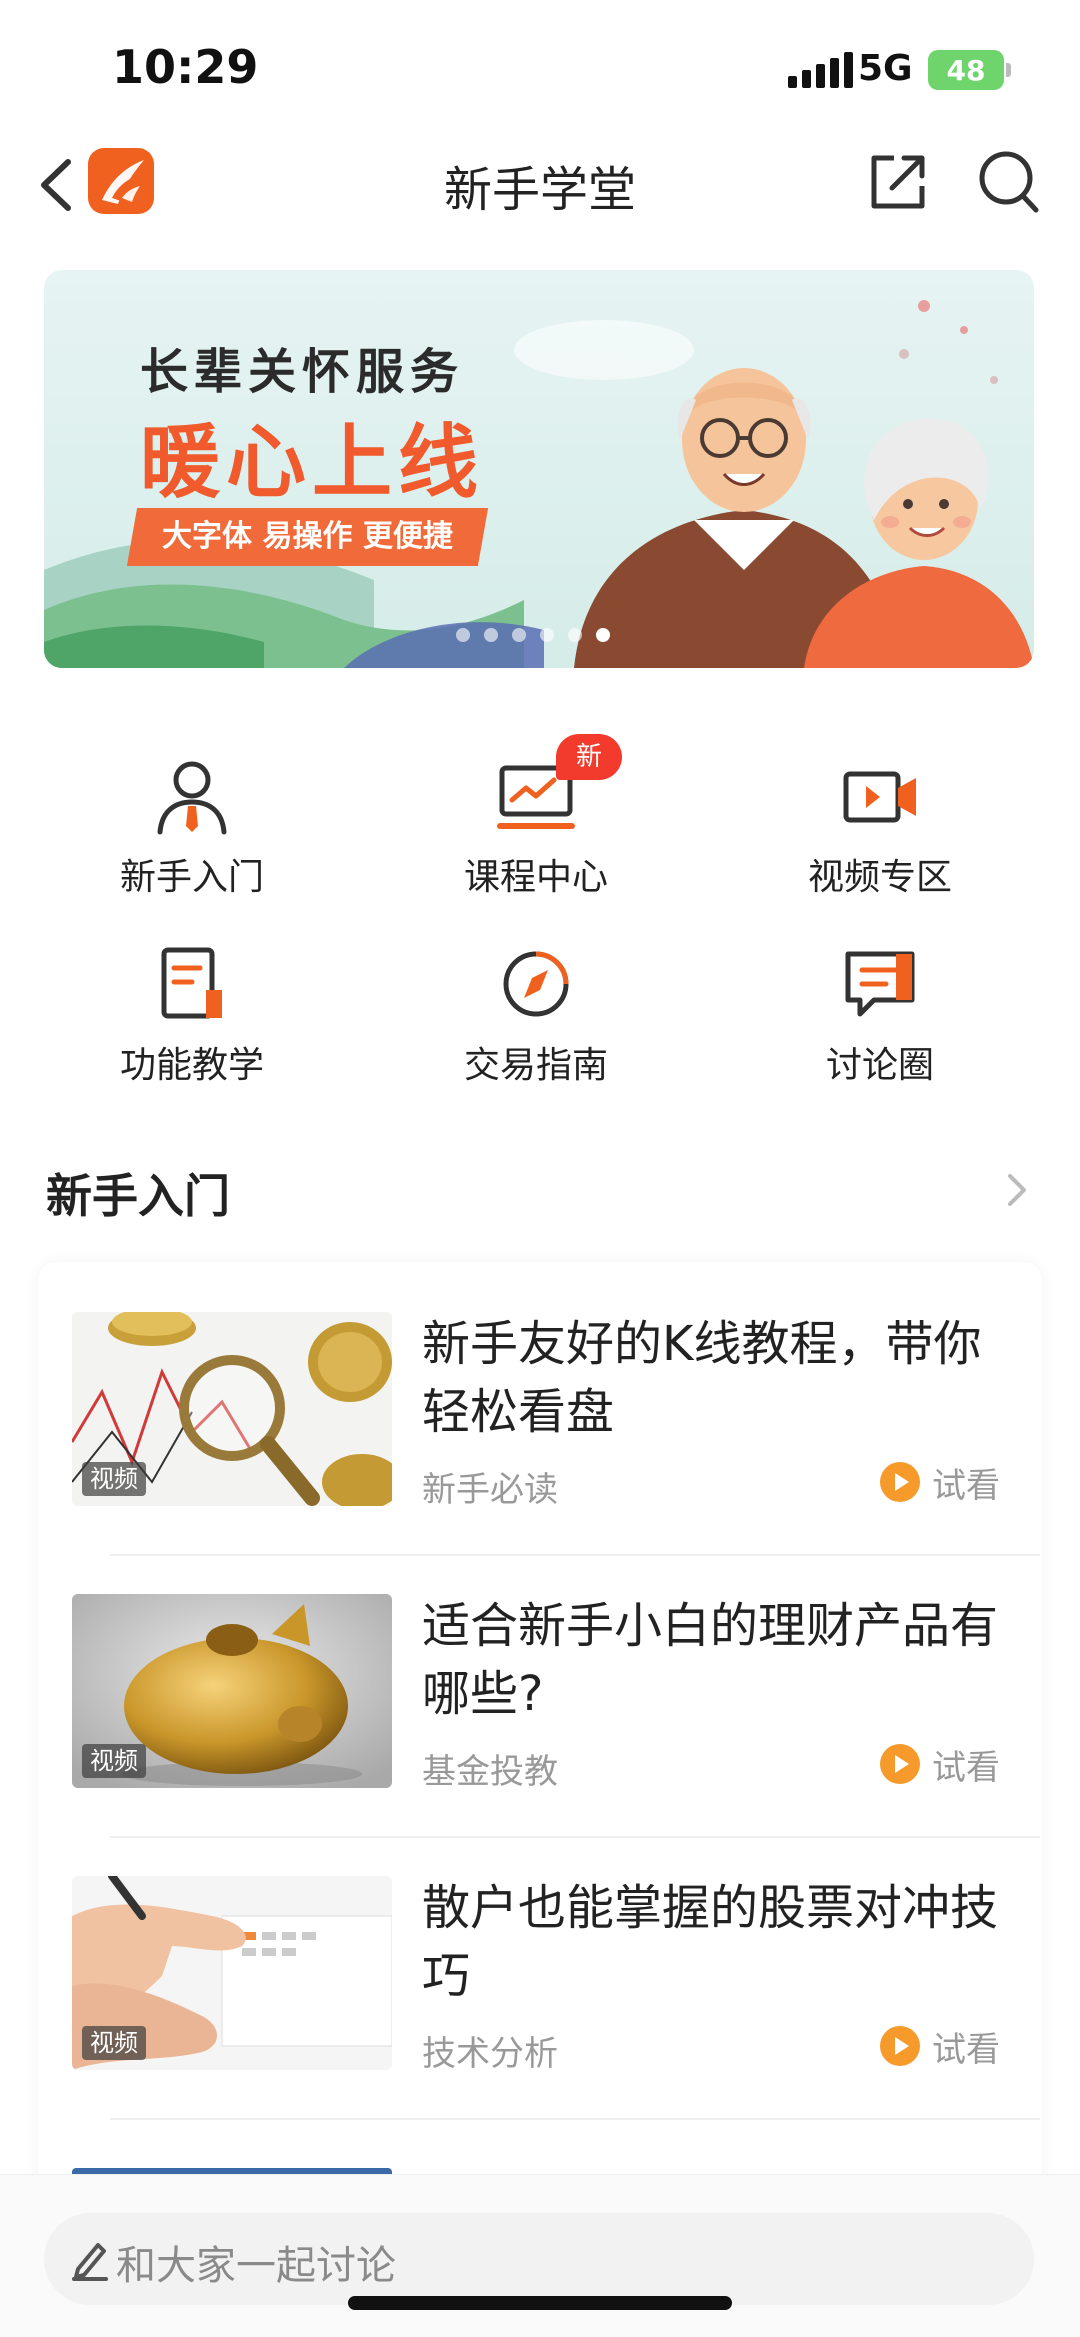 Image resolution: width=1080 pixels, height=2337 pixels. I want to click on new-badge: 新, so click(589, 757).